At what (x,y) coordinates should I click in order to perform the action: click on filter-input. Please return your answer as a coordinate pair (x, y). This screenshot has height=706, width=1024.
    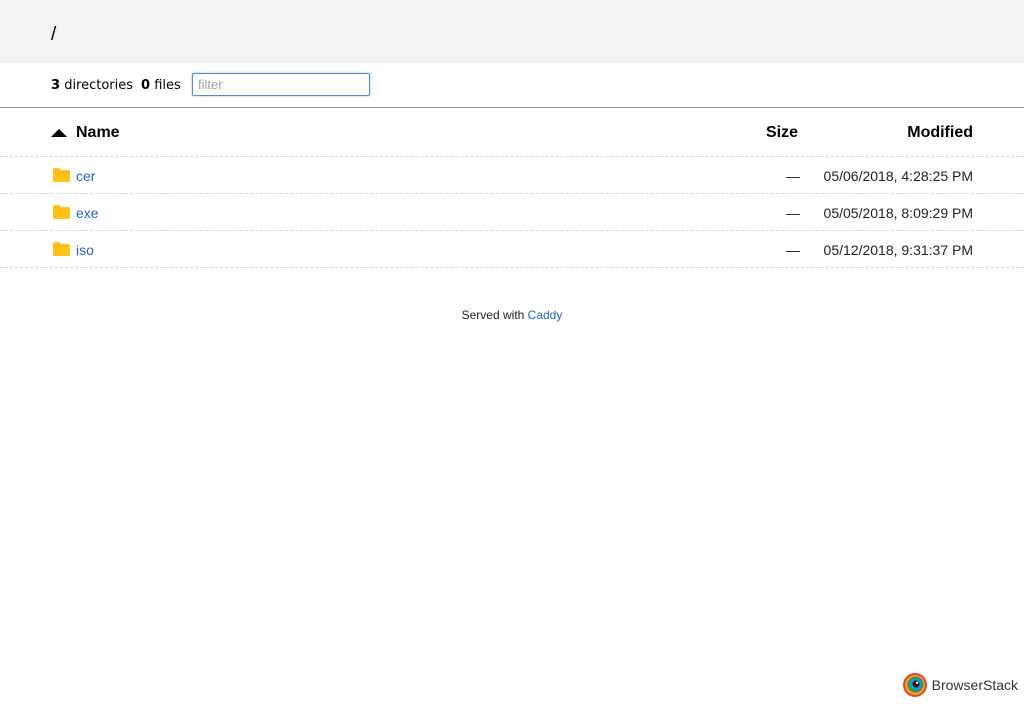
    Looking at the image, I should click on (281, 84).